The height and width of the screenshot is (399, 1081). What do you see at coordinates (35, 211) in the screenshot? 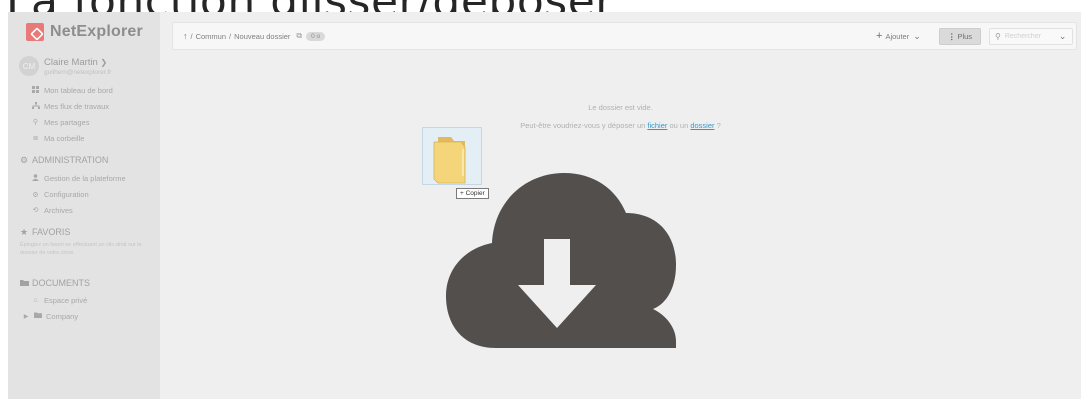
I see `archive-icon: ⟲` at bounding box center [35, 211].